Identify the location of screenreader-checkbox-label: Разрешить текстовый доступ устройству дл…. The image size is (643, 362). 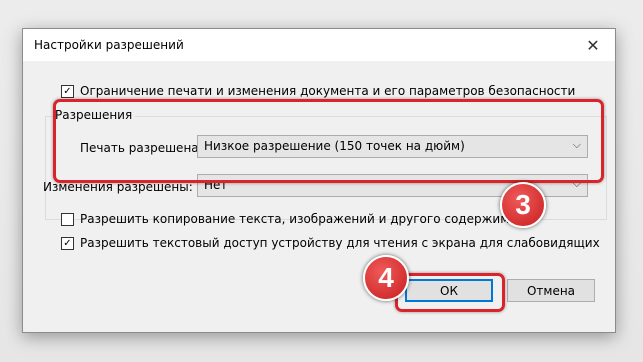
(340, 243).